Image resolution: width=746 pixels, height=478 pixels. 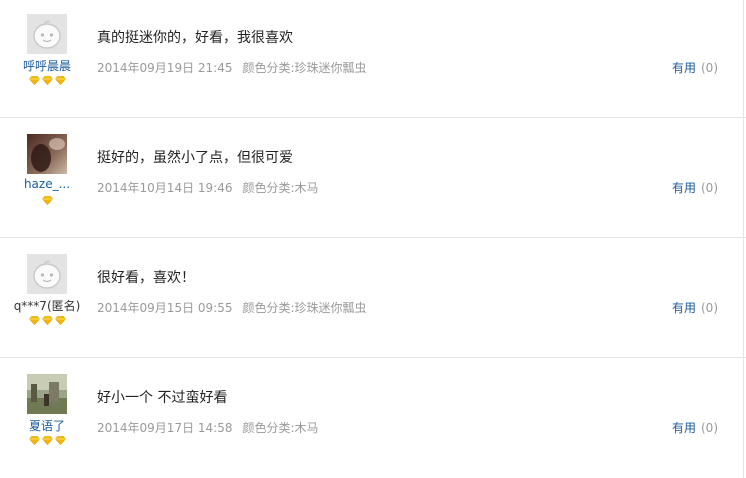 I want to click on review-date: 2014年09月19日 21:45, so click(x=165, y=68).